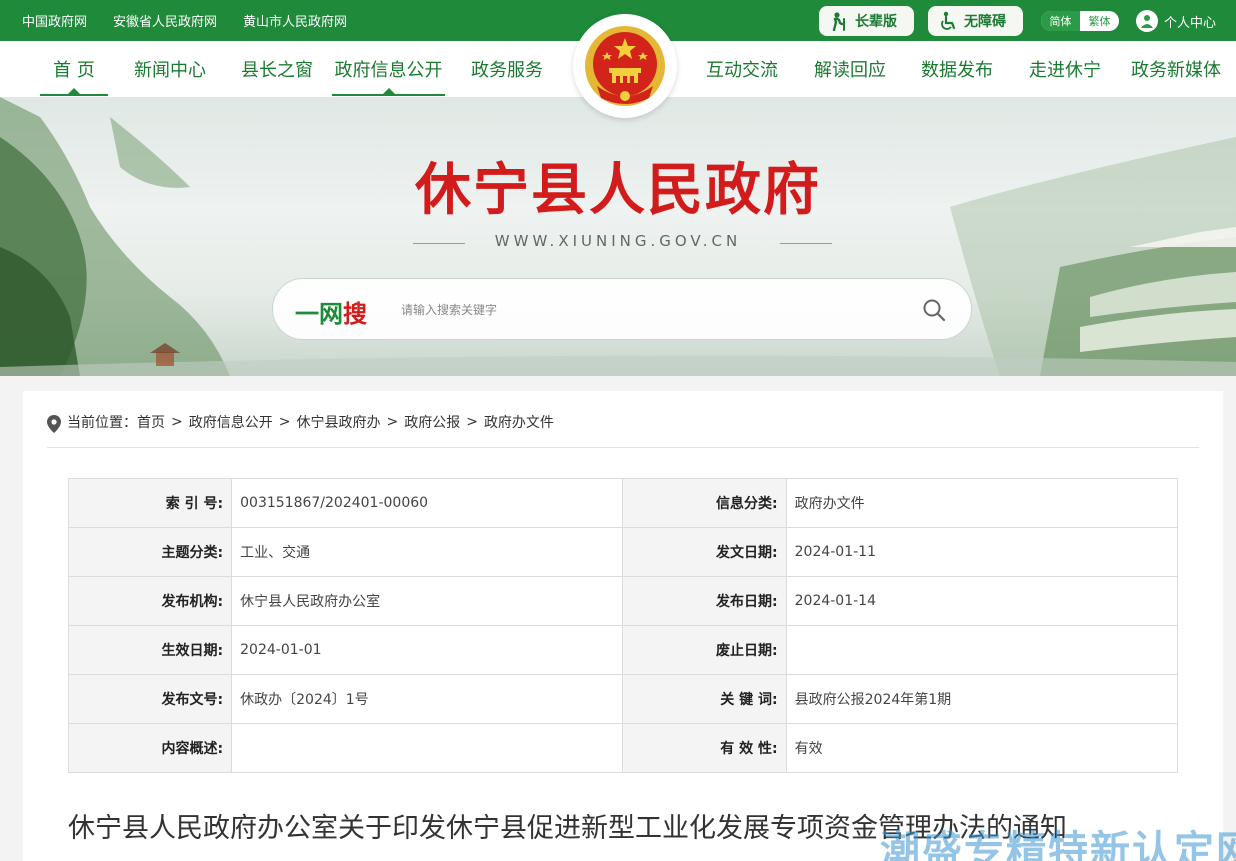 Image resolution: width=1236 pixels, height=861 pixels. I want to click on location-pin-icon, so click(54, 424).